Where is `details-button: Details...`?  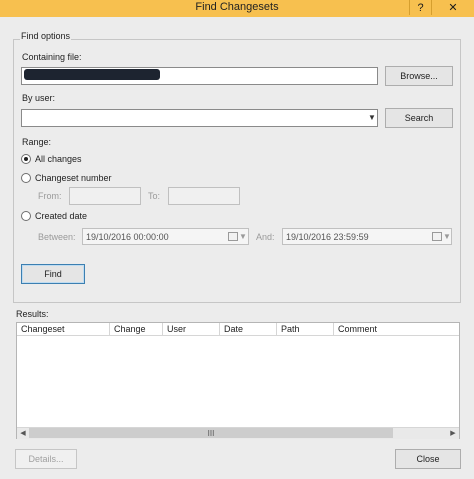
details-button: Details... is located at coordinates (46, 459).